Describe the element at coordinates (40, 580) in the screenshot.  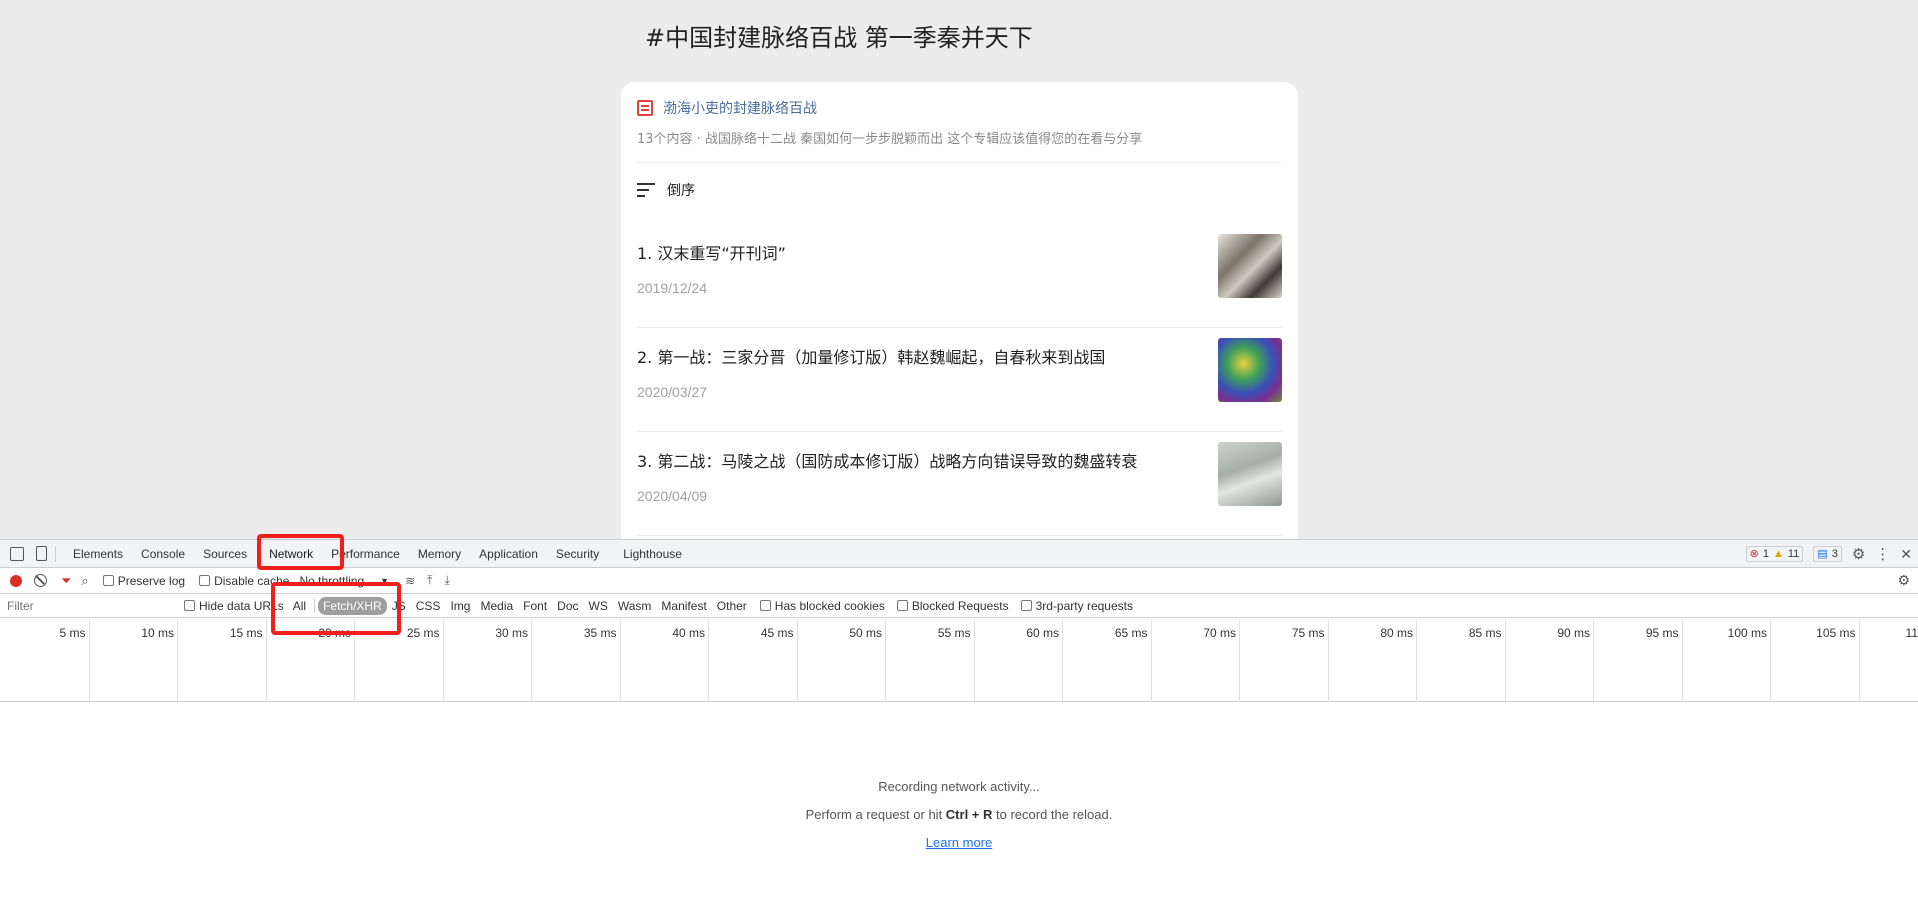
I see `clear-icon` at that location.